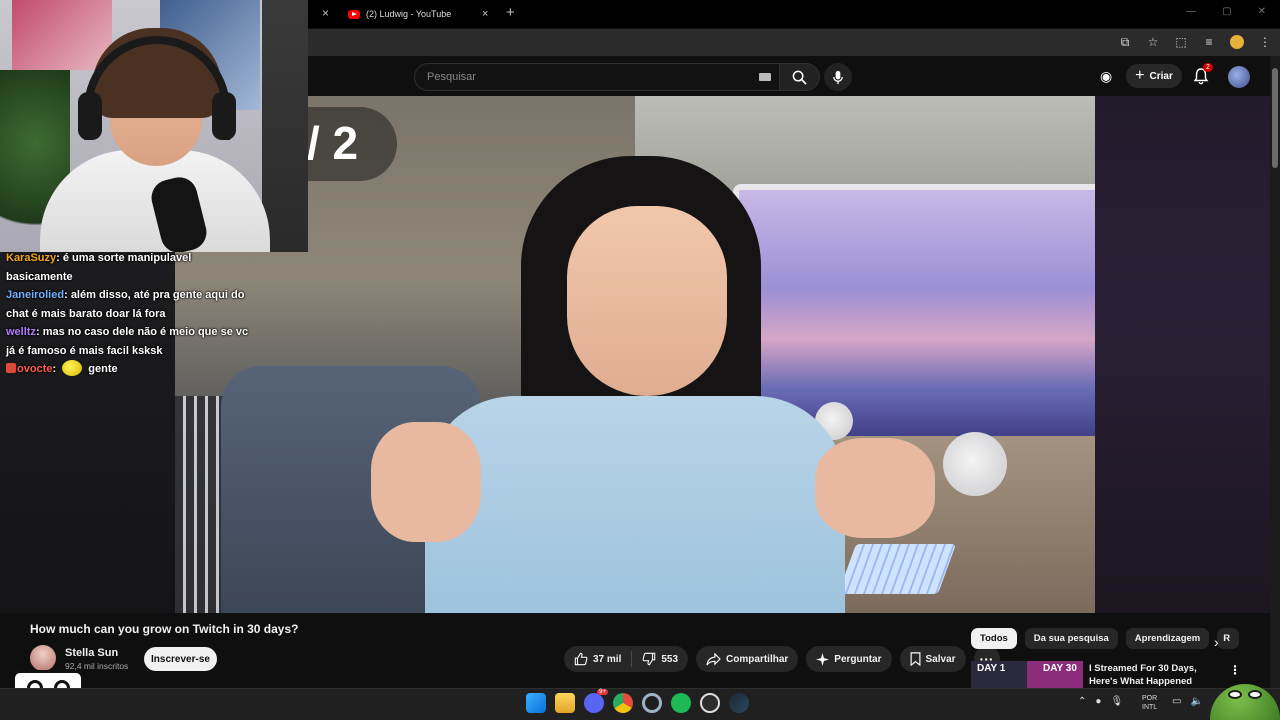 Image resolution: width=1280 pixels, height=720 pixels. I want to click on sparkle-icon, so click(823, 659).